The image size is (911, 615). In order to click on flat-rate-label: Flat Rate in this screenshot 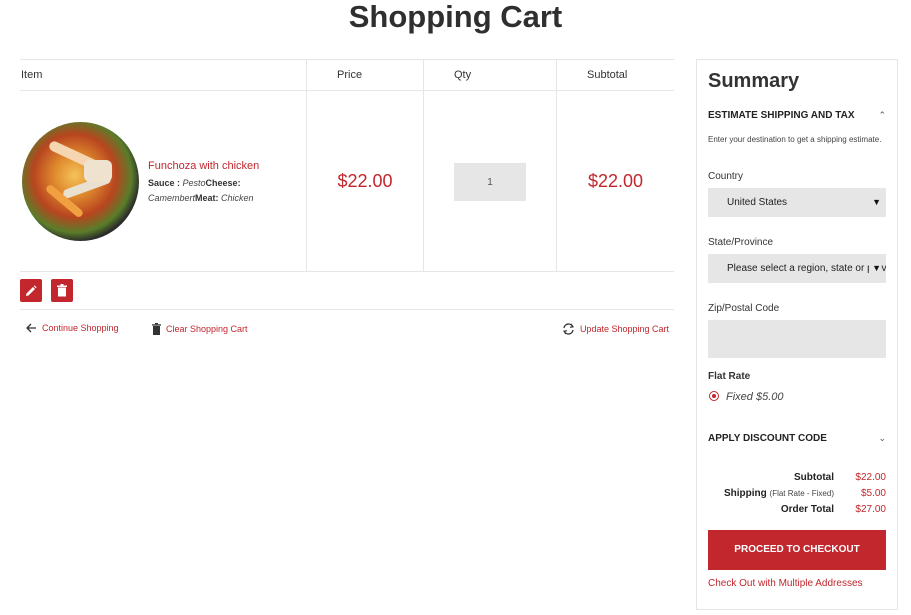, I will do `click(729, 376)`.